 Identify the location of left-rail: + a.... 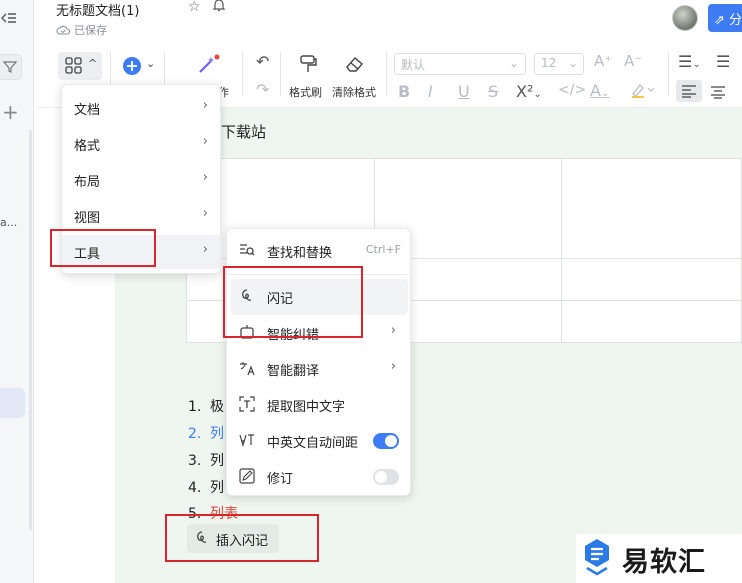
(17, 291).